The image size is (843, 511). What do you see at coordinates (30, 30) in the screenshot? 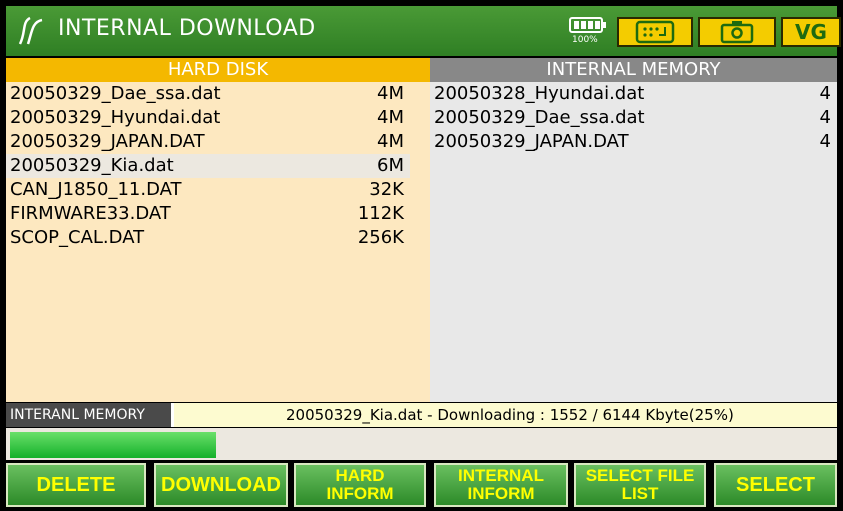
I see `app-logo-icon` at bounding box center [30, 30].